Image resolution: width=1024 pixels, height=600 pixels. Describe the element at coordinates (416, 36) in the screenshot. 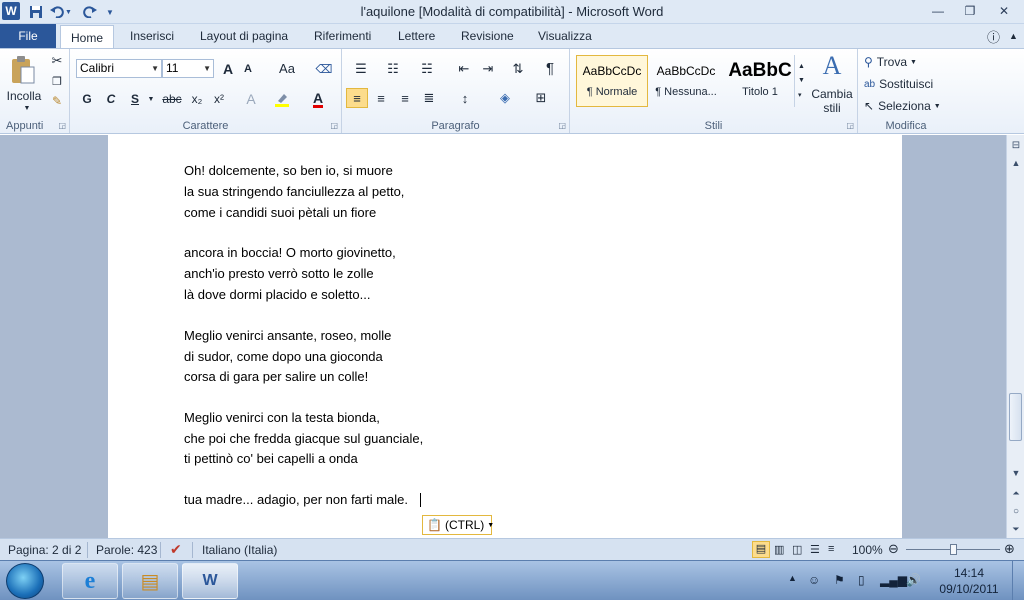

I see `tab-mailings: Lettere` at that location.